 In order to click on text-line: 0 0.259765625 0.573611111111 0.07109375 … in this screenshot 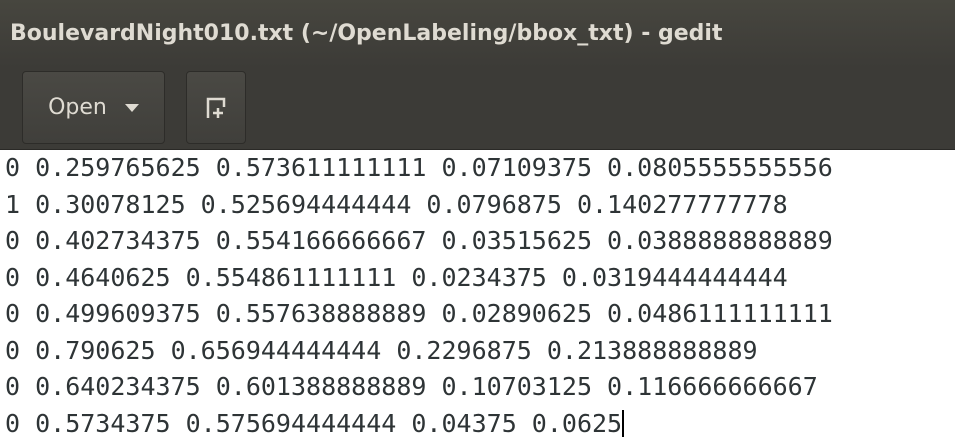, I will do `click(419, 167)`.